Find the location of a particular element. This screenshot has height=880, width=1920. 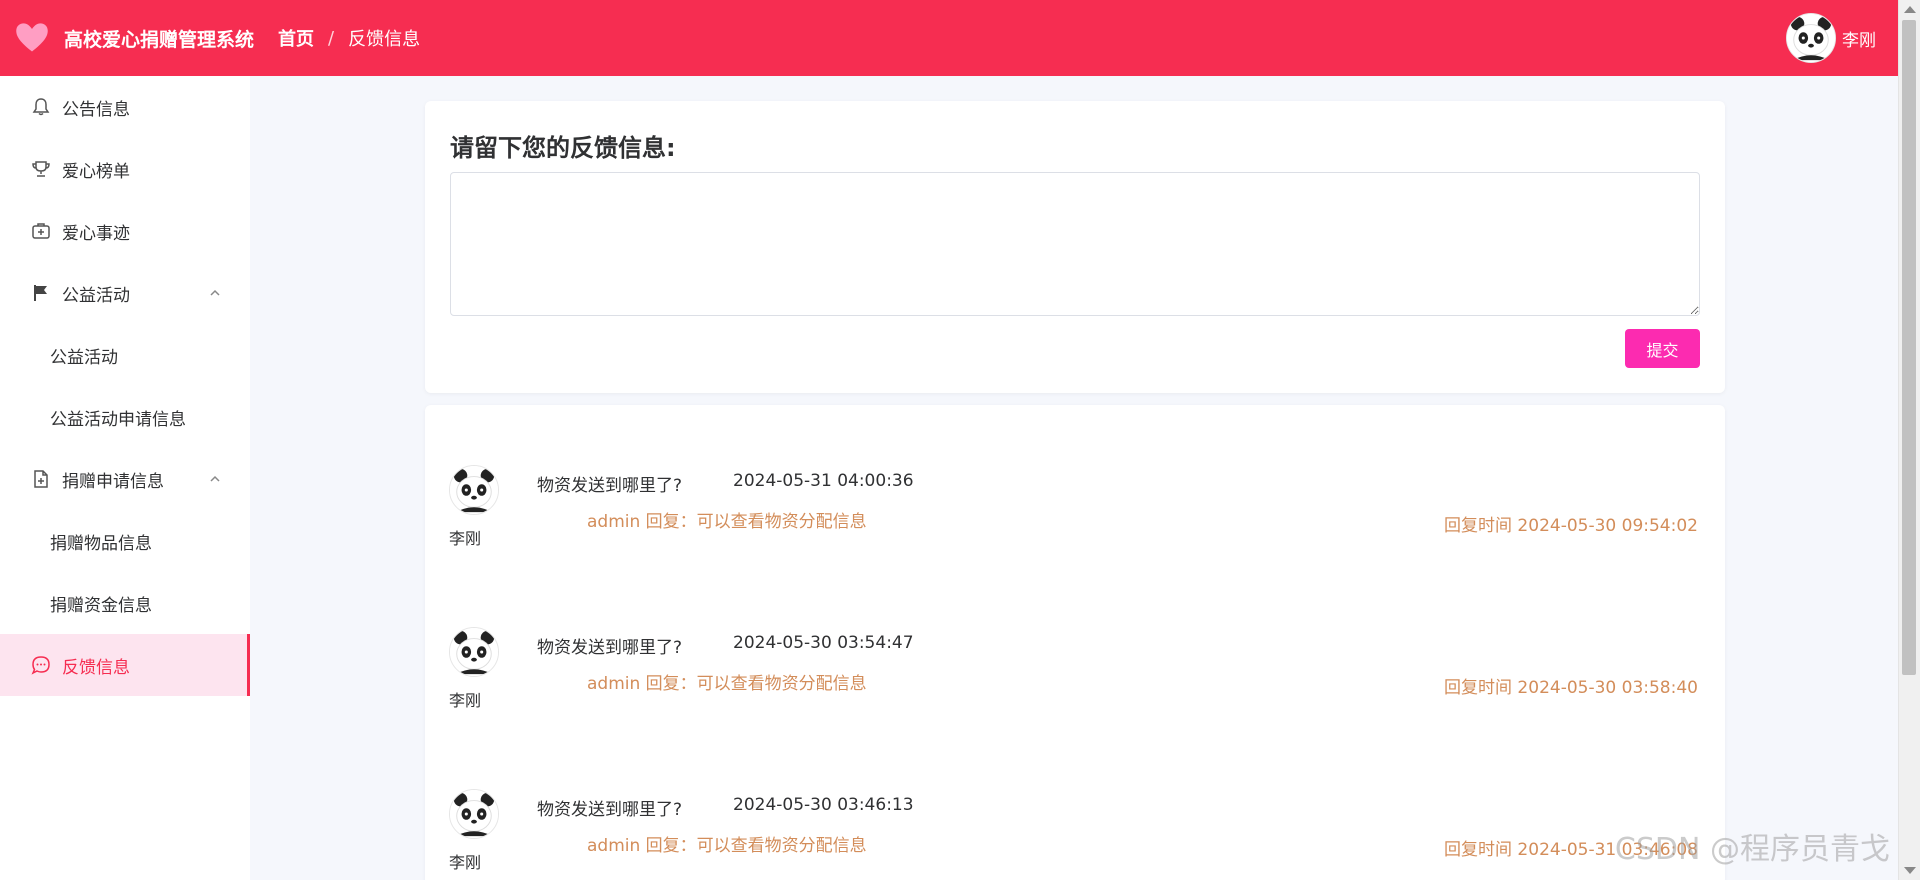

sidebar-item-donation-funds: 捐赠资金信息 is located at coordinates (125, 603).